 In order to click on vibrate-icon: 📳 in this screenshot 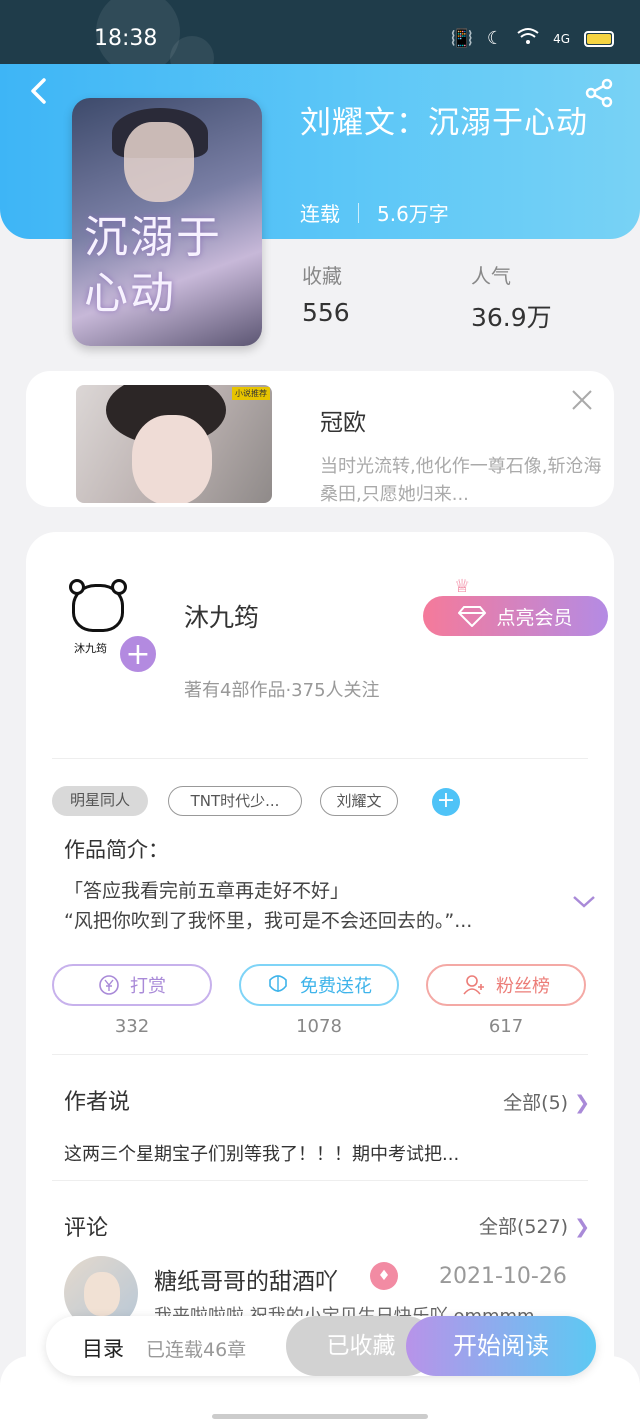, I will do `click(461, 38)`.